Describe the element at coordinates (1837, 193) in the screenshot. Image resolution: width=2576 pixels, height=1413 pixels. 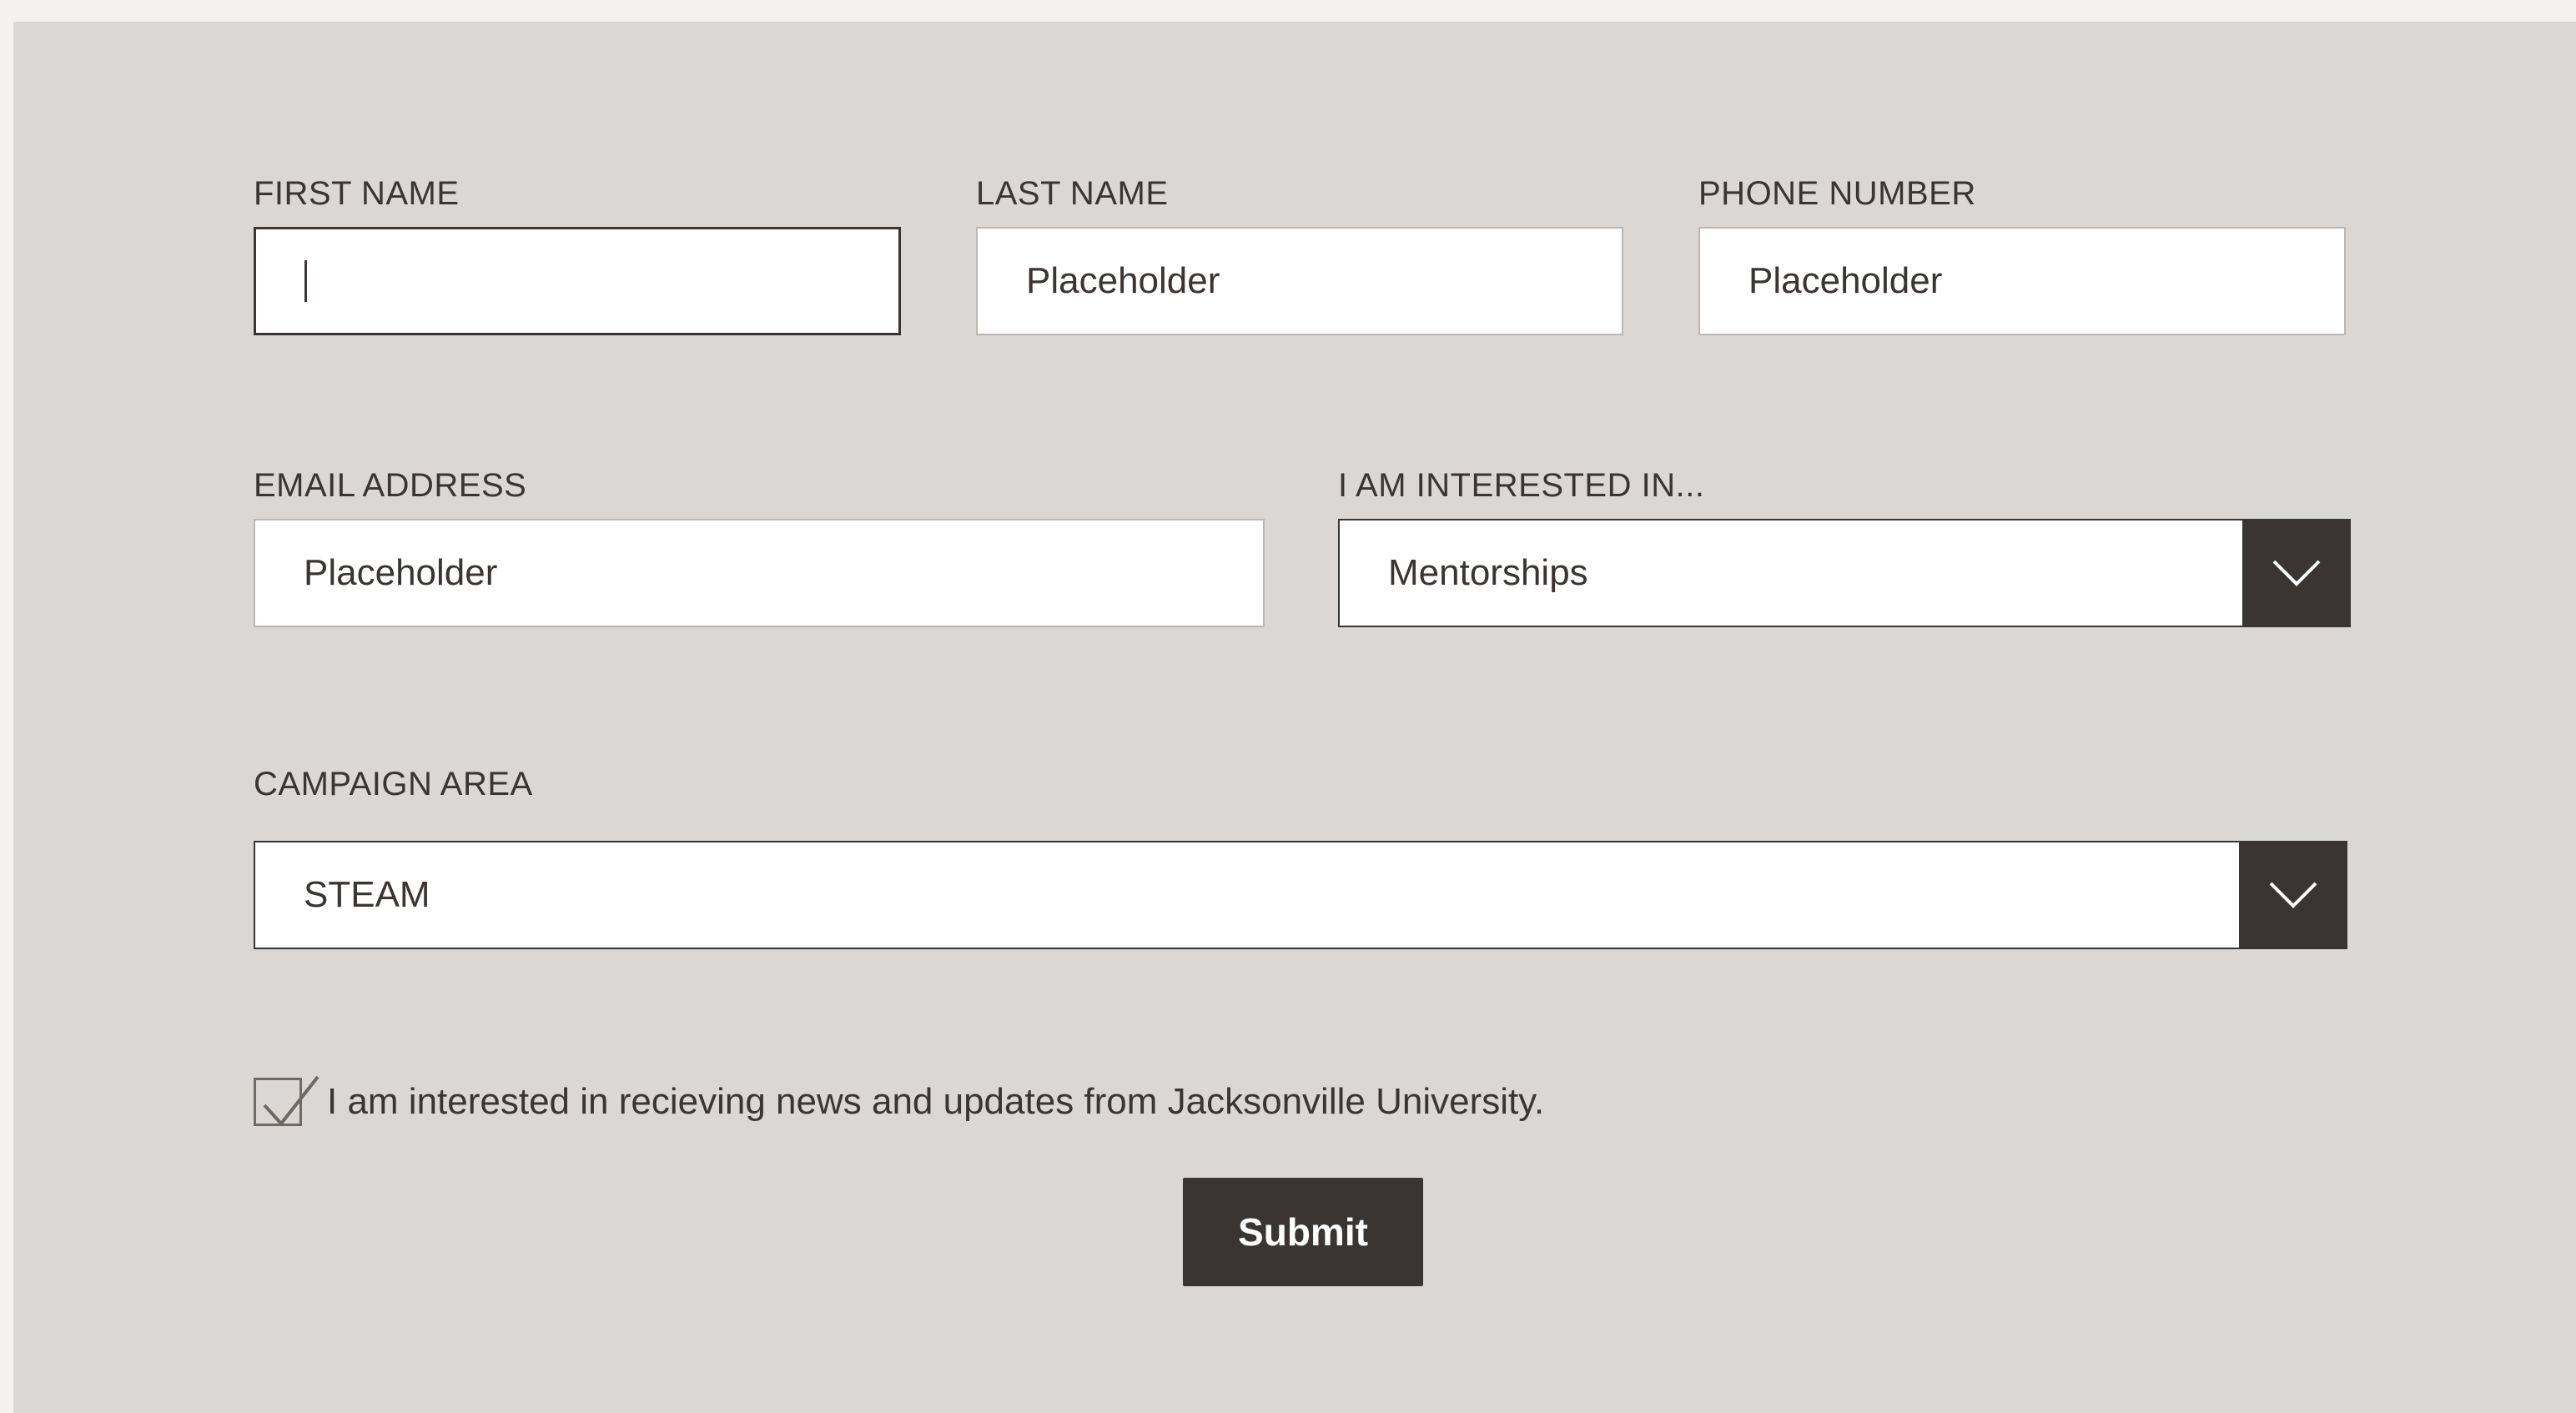
I see `phone-number-label: PHONE NUMBER` at that location.